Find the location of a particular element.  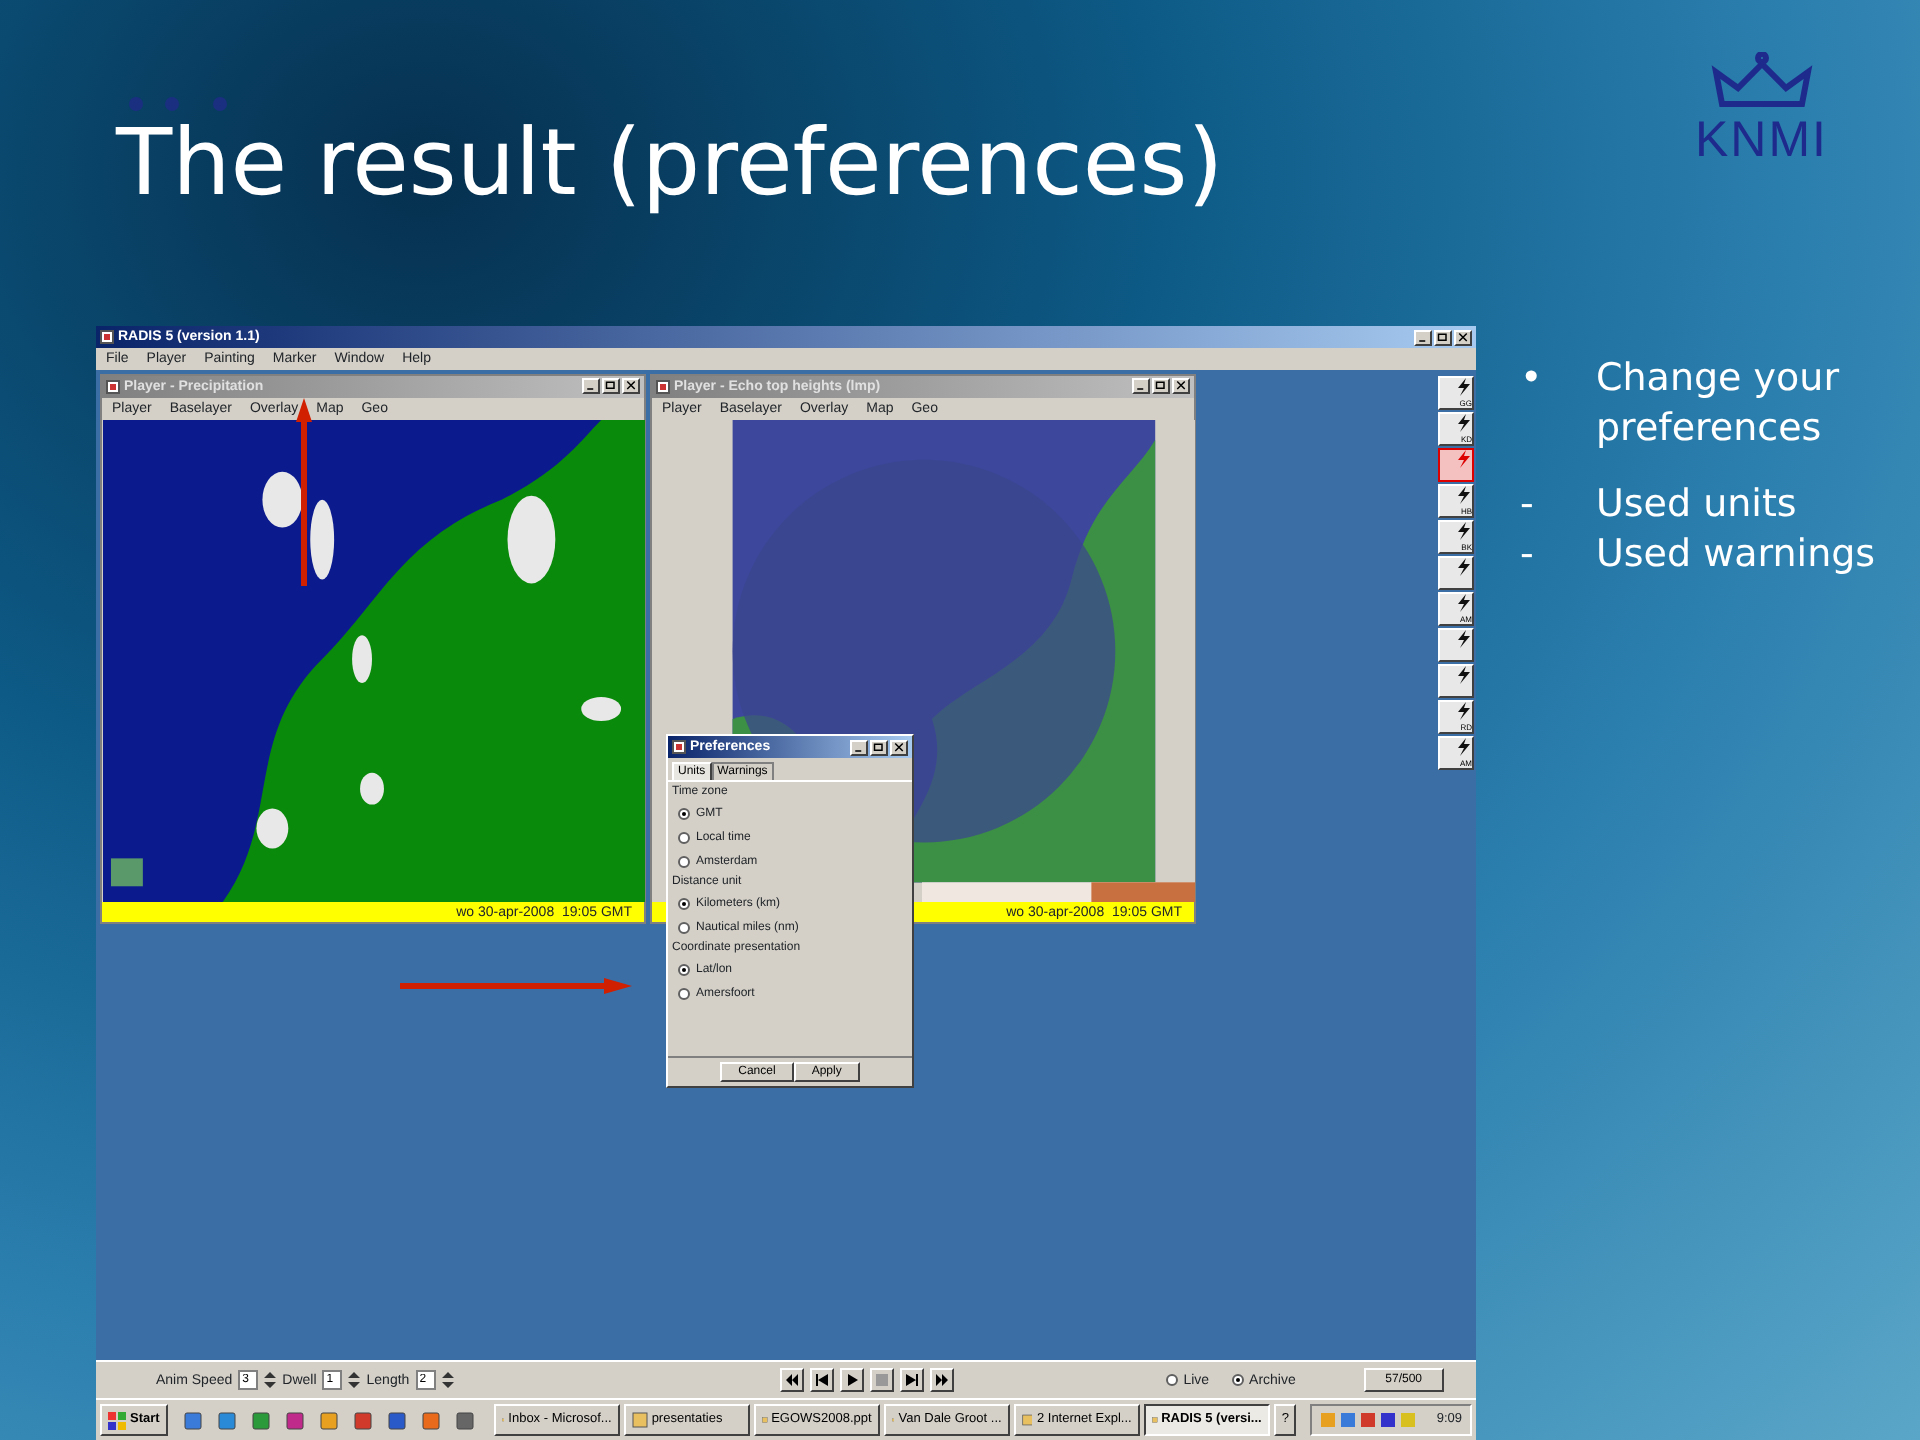

play-button is located at coordinates (851, 1380).